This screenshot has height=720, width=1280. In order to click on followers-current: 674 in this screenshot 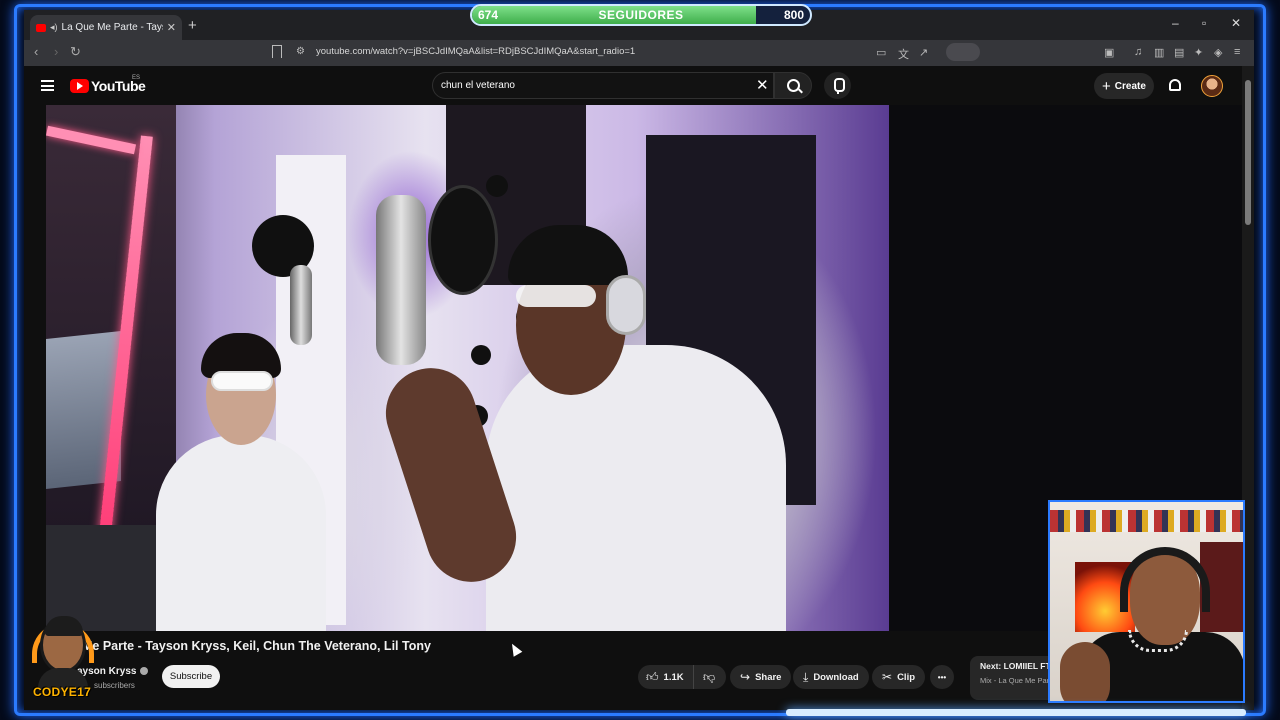, I will do `click(488, 15)`.